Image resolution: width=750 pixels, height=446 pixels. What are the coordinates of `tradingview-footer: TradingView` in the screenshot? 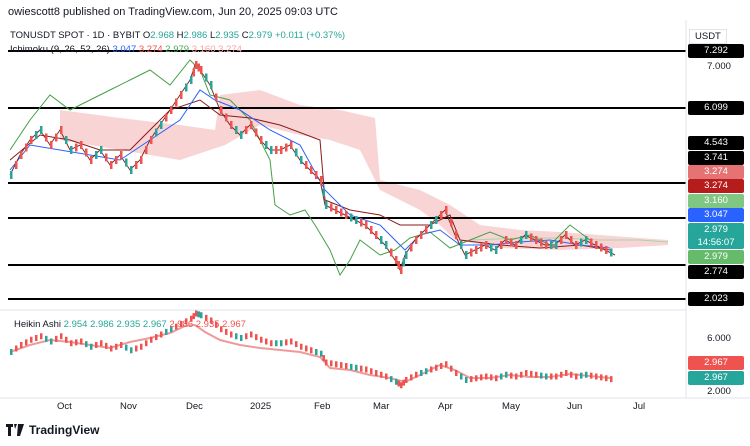 It's located at (52, 430).